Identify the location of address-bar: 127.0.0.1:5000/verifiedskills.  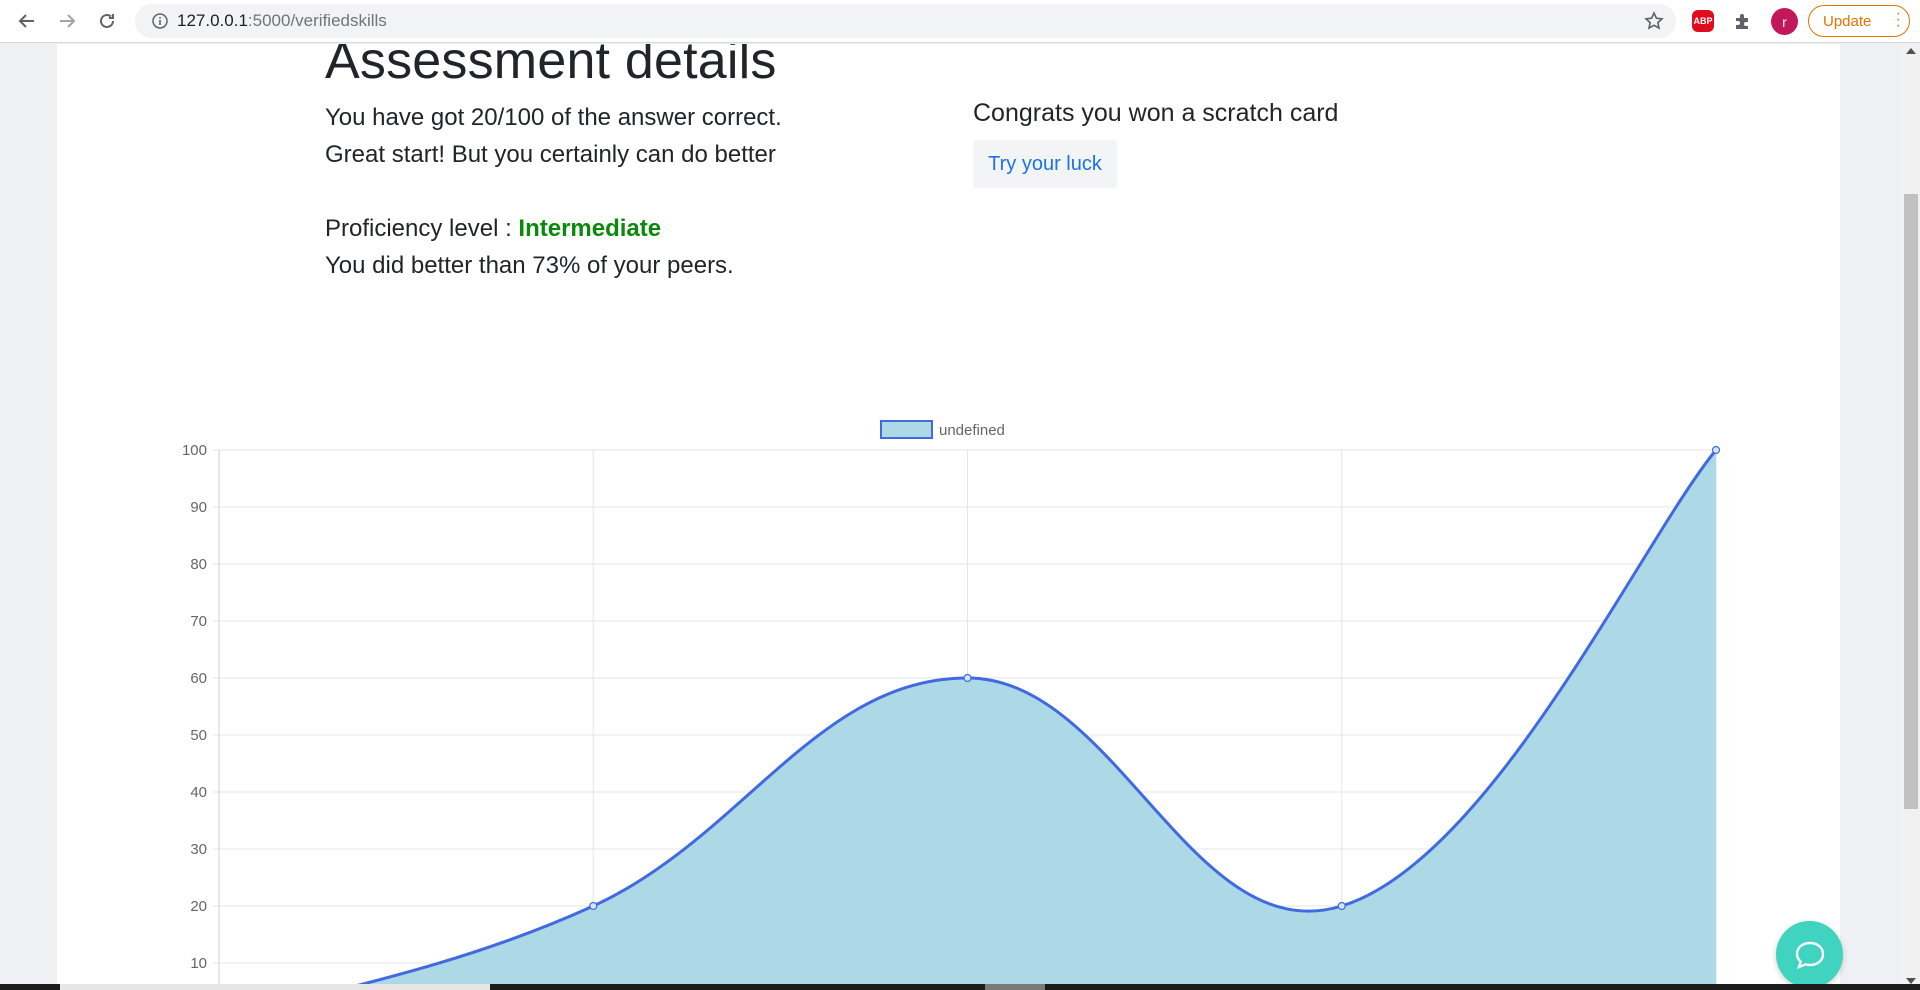
(905, 21).